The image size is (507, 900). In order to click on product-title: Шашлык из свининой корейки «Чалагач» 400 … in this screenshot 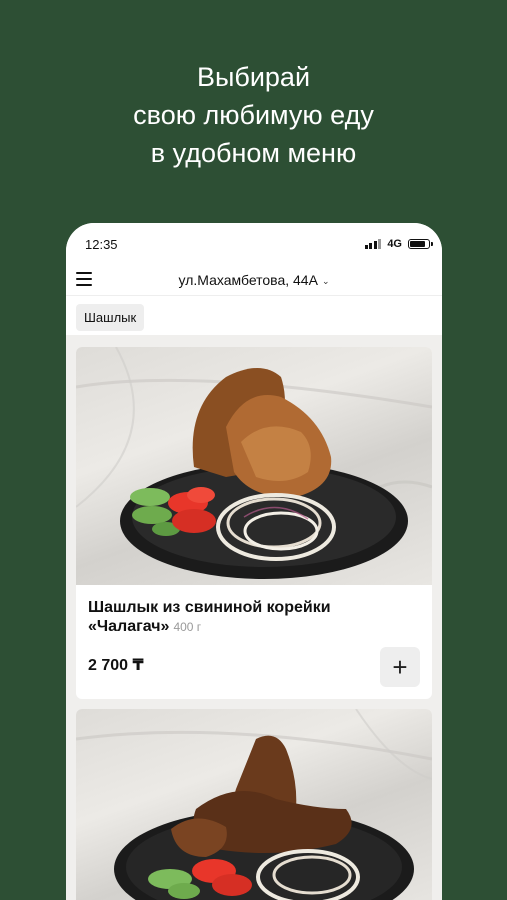, I will do `click(254, 617)`.